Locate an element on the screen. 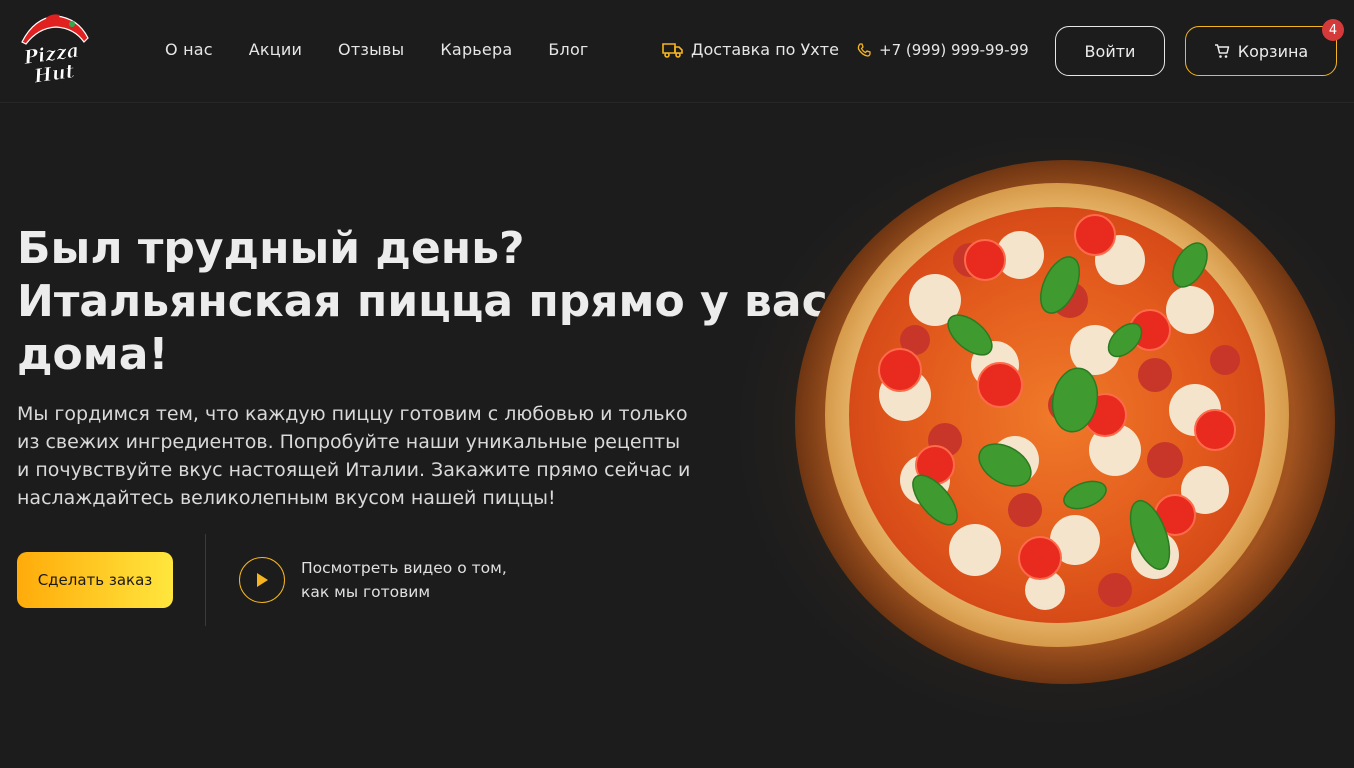 The height and width of the screenshot is (768, 1354). main-nav: О нас Акции Отзывы Карьера Блог is located at coordinates (395, 50).